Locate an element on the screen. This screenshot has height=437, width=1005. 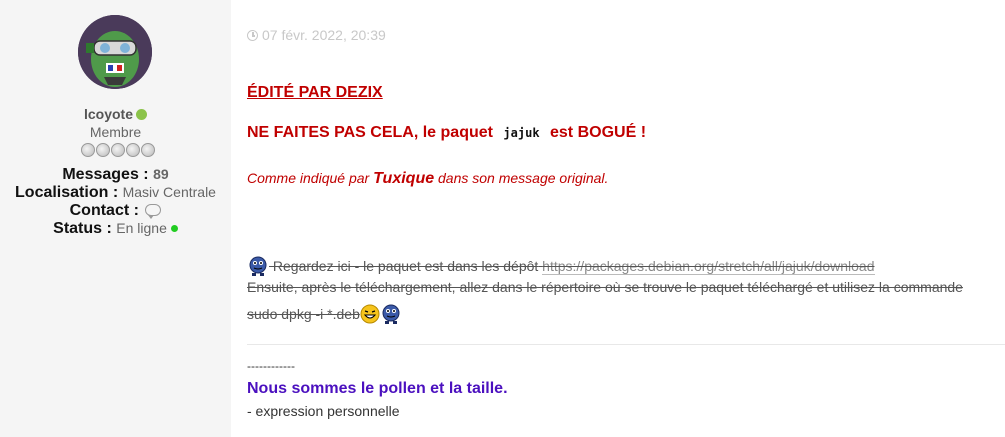
stat-contact-label: Contact : is located at coordinates (104, 210).